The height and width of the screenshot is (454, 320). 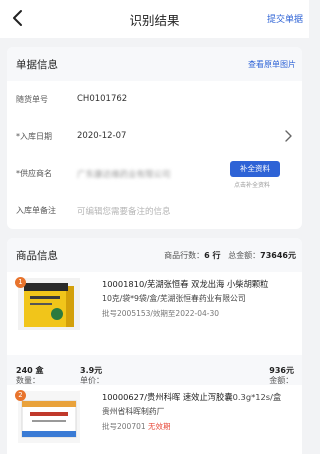 I want to click on item-spec: 10克/袋*9袋/盒/芜湖张恒春药业有限公司, so click(x=174, y=298).